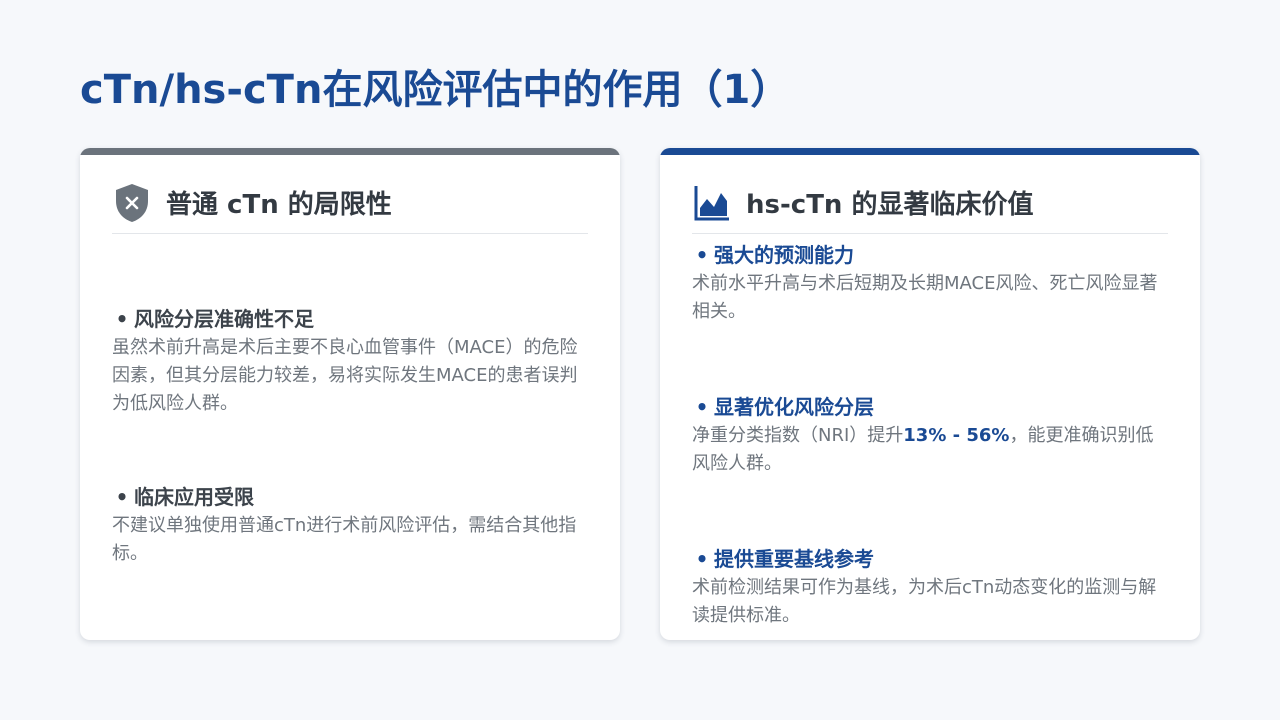 This screenshot has height=720, width=1280. Describe the element at coordinates (794, 407) in the screenshot. I see `item-heading-text: 显著优化风险分层` at that location.